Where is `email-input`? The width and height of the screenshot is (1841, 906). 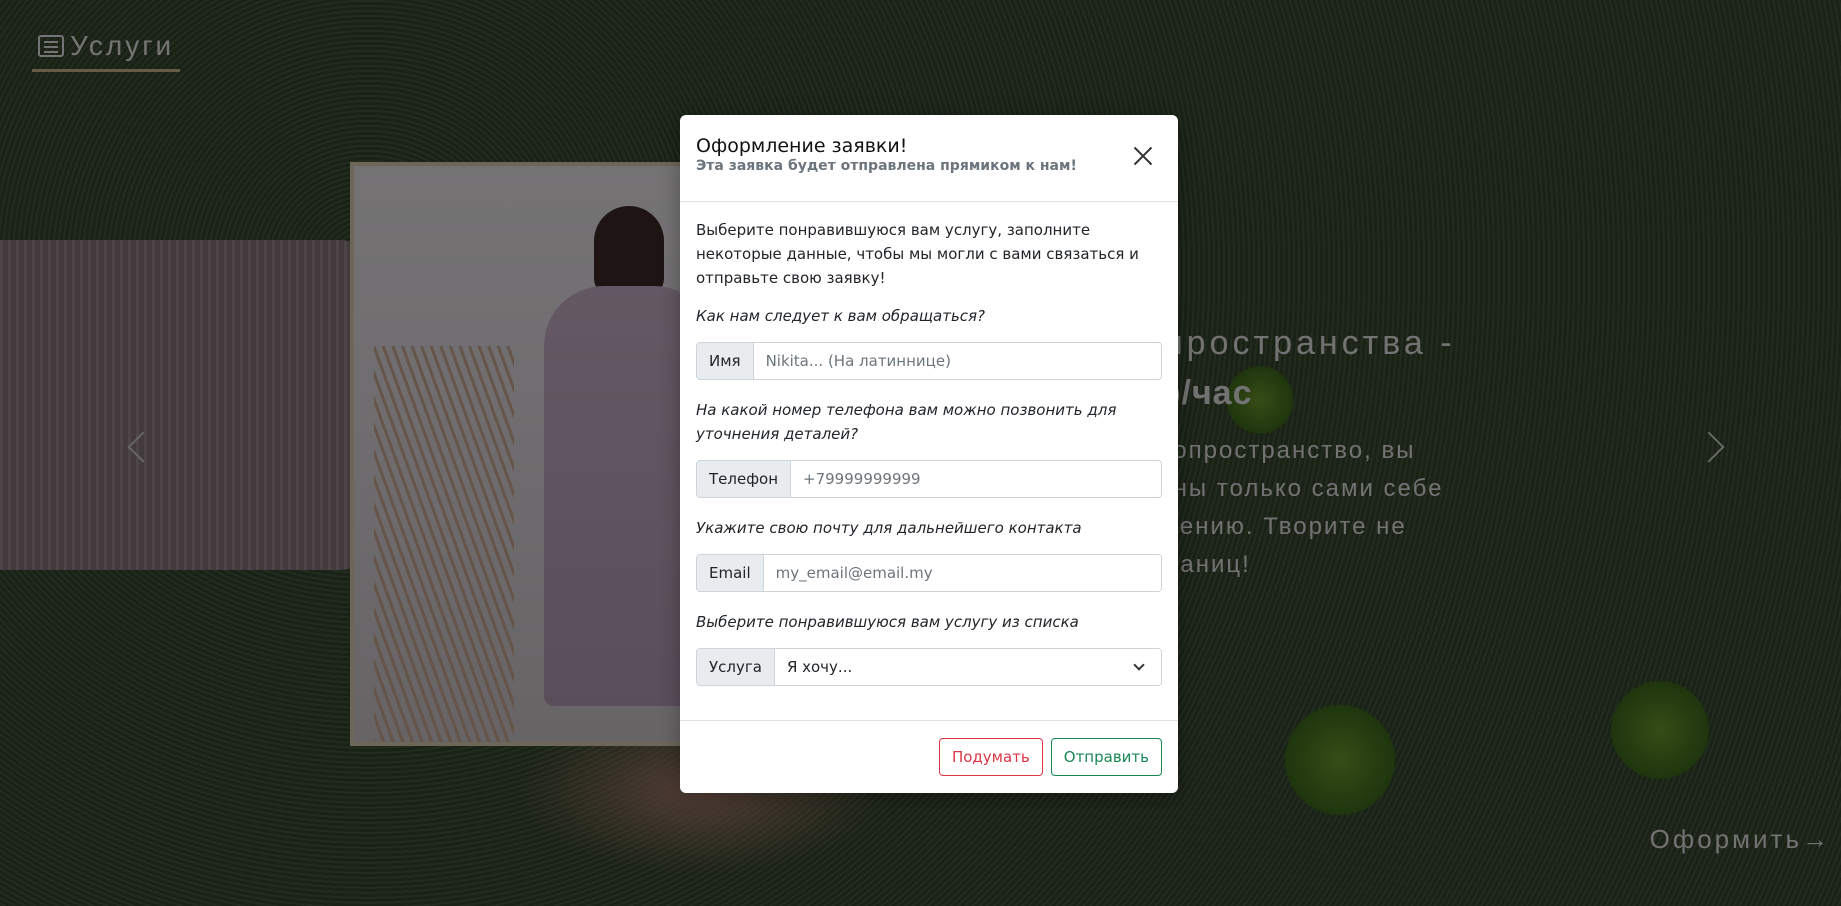
email-input is located at coordinates (962, 573).